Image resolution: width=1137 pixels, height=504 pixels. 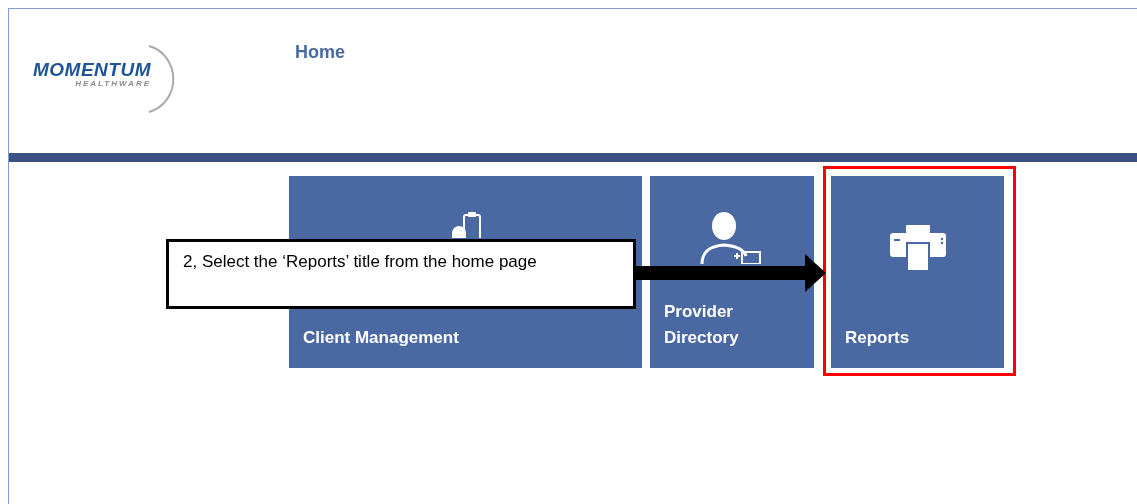 What do you see at coordinates (93, 79) in the screenshot?
I see `logo: MOMENTUM HEALTHWARE` at bounding box center [93, 79].